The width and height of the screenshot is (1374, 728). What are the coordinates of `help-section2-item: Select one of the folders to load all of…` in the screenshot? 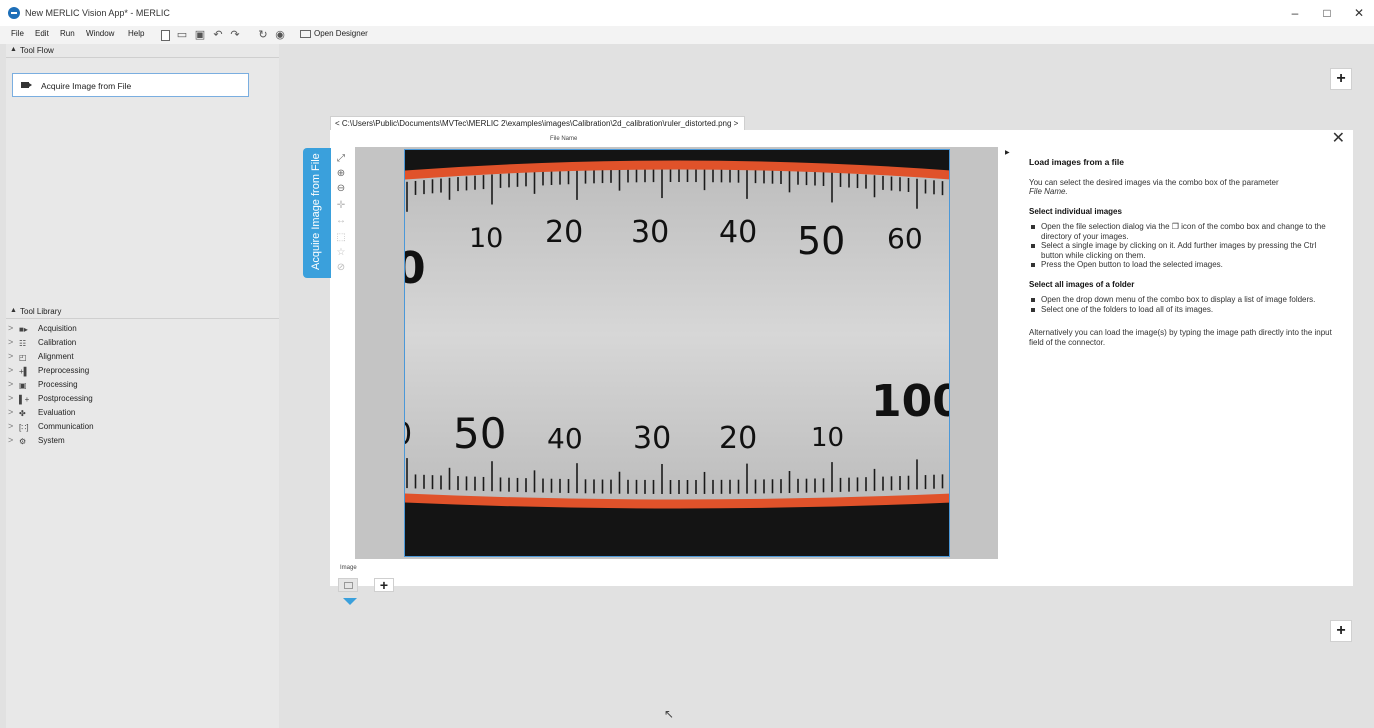 It's located at (1184, 310).